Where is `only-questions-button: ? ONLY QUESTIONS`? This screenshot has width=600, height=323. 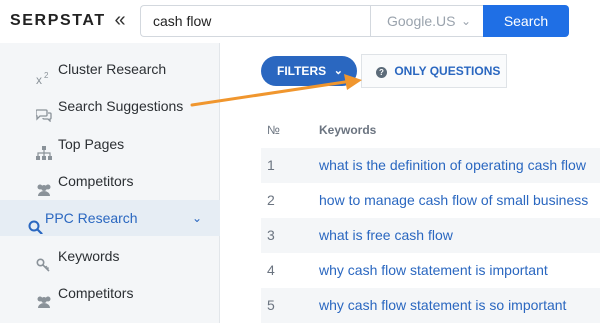 only-questions-button: ? ONLY QUESTIONS is located at coordinates (434, 71).